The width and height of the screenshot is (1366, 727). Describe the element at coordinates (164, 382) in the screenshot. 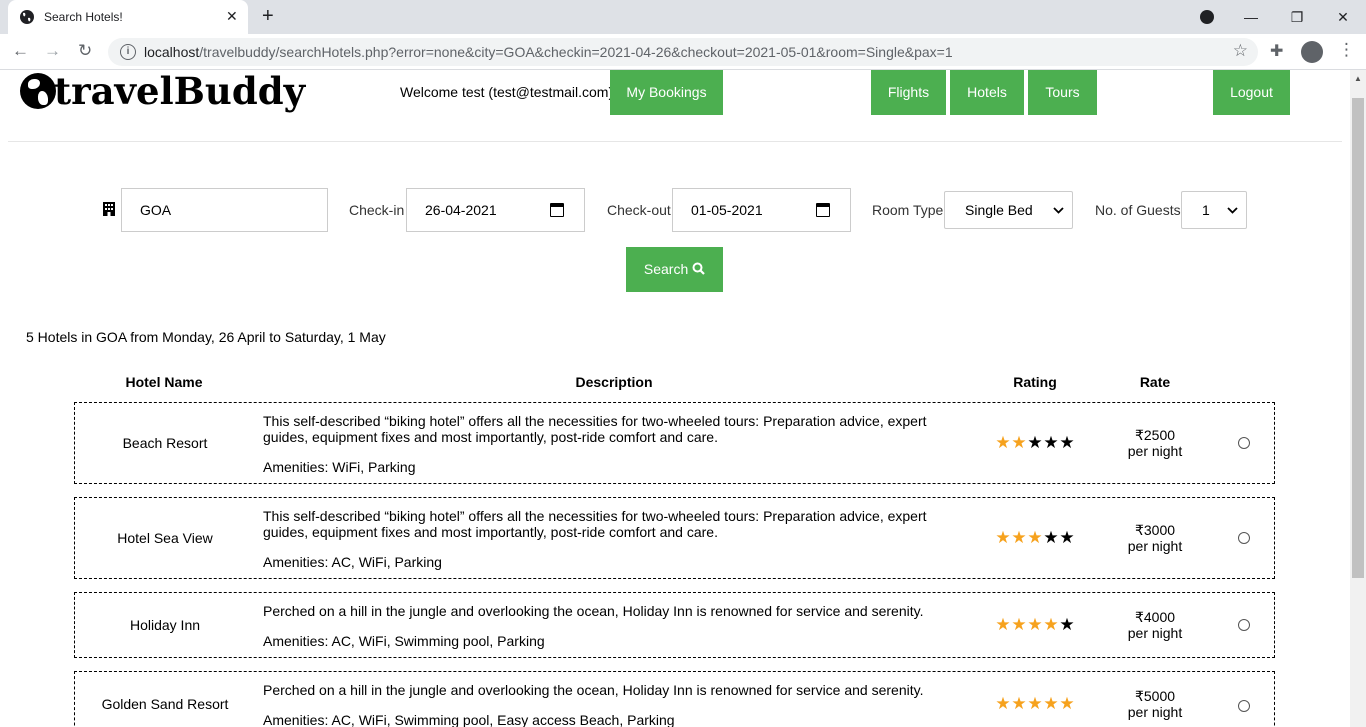

I see `column-hotel-name: Hotel Name` at that location.